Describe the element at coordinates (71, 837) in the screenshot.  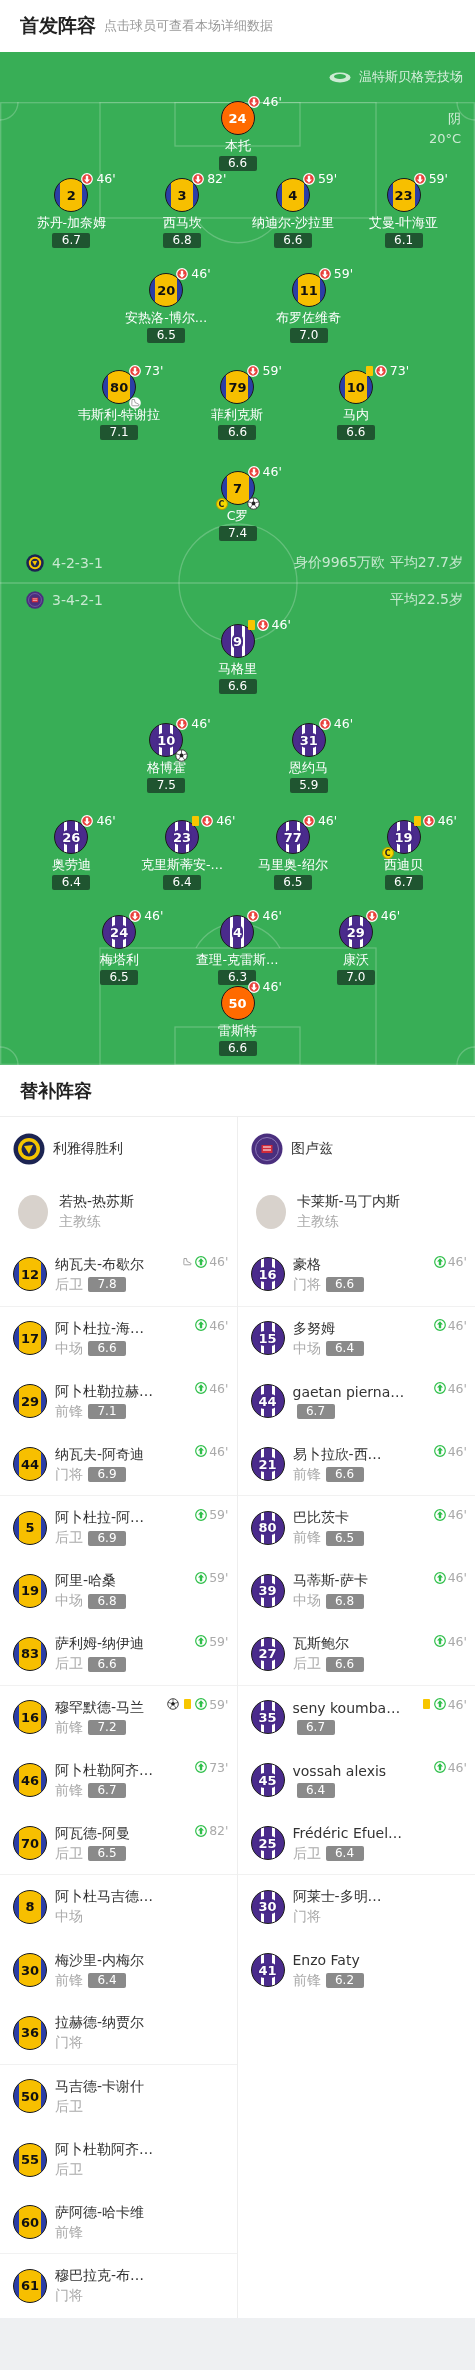
I see `jersey-number-badge: 26` at that location.